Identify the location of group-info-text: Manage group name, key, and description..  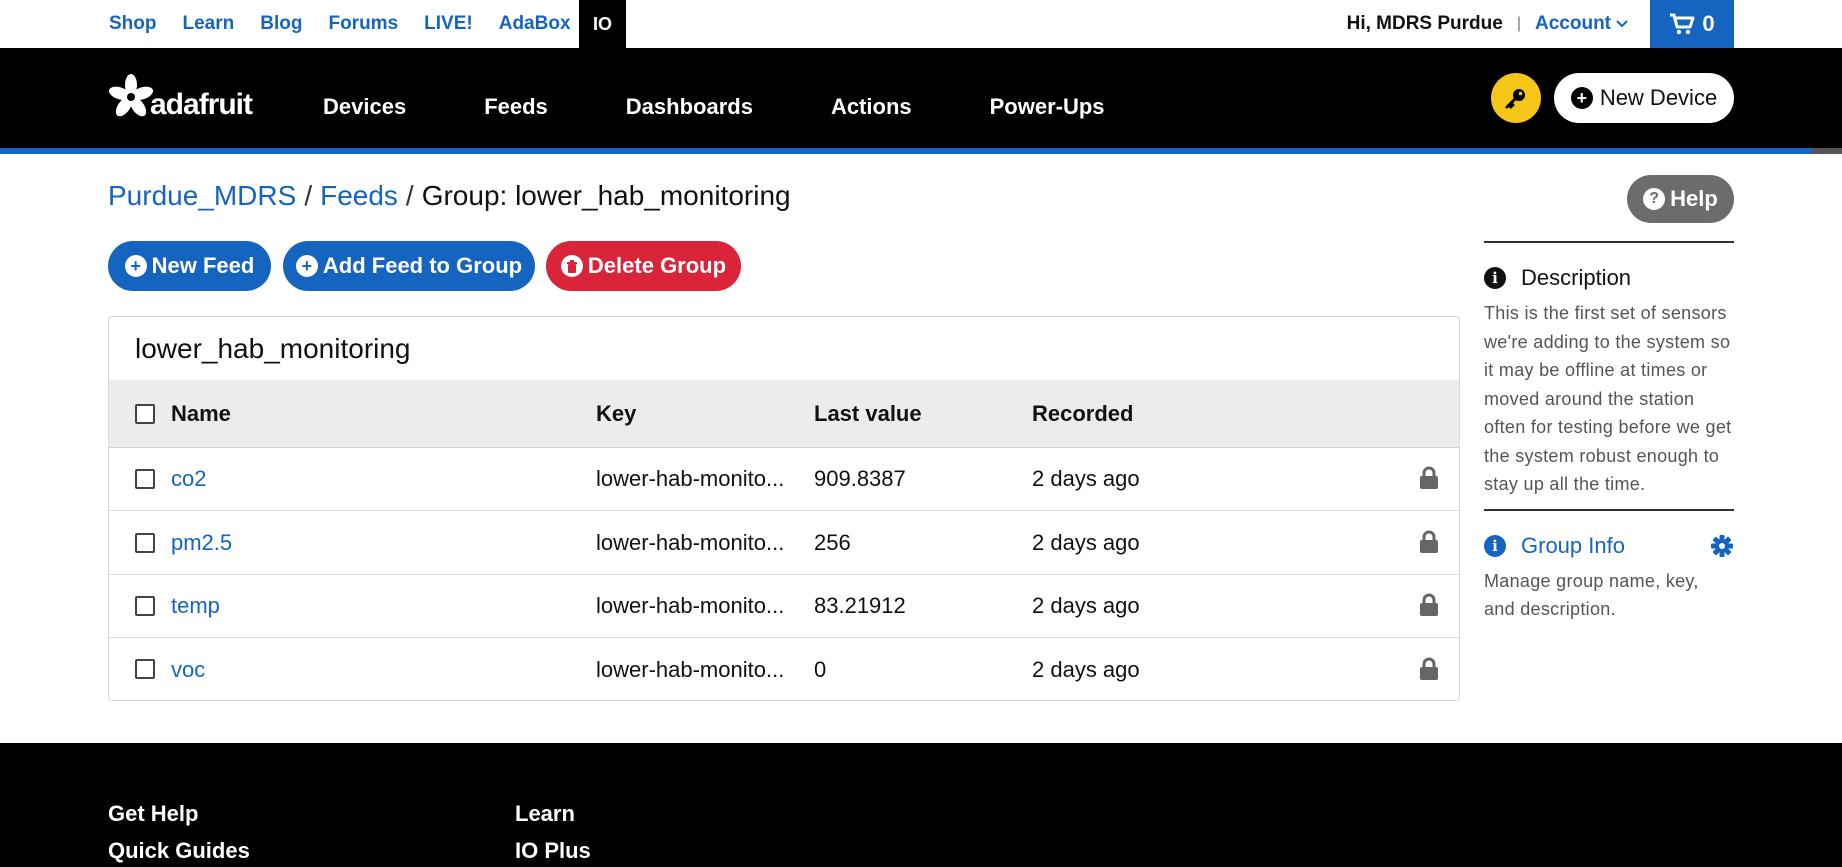
(1591, 595).